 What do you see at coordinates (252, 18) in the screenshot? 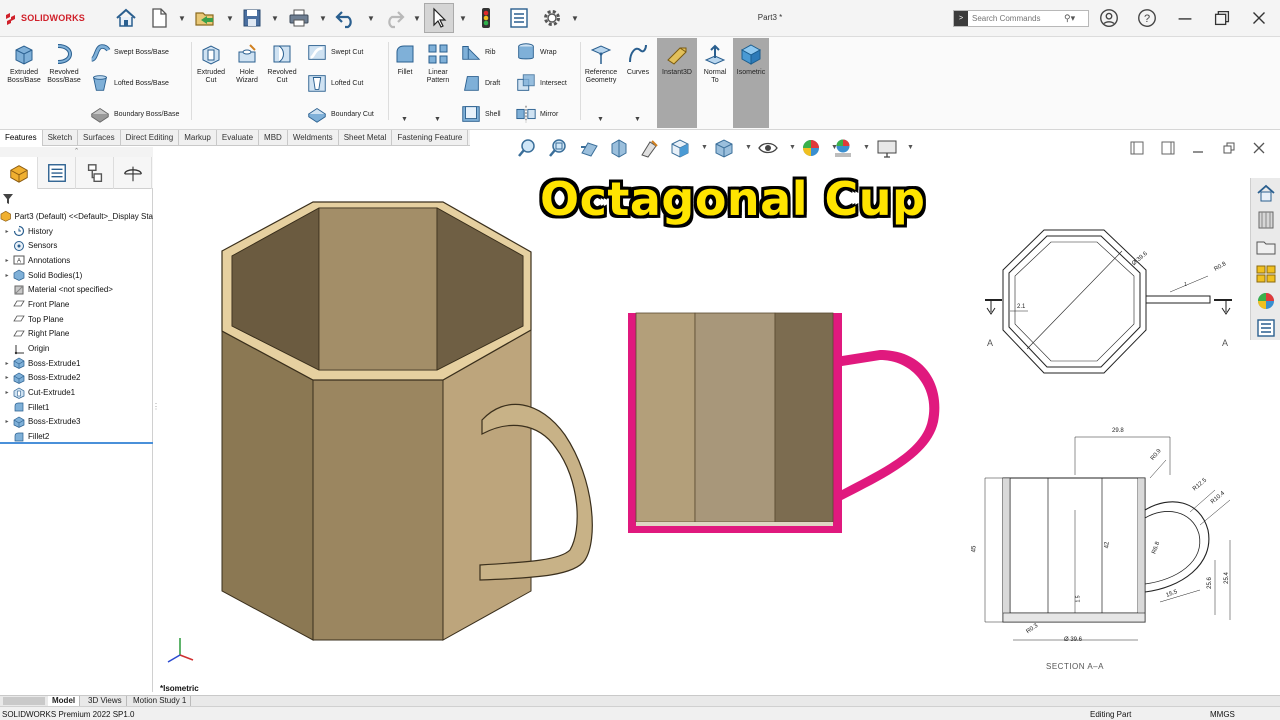
I see `save-button` at bounding box center [252, 18].